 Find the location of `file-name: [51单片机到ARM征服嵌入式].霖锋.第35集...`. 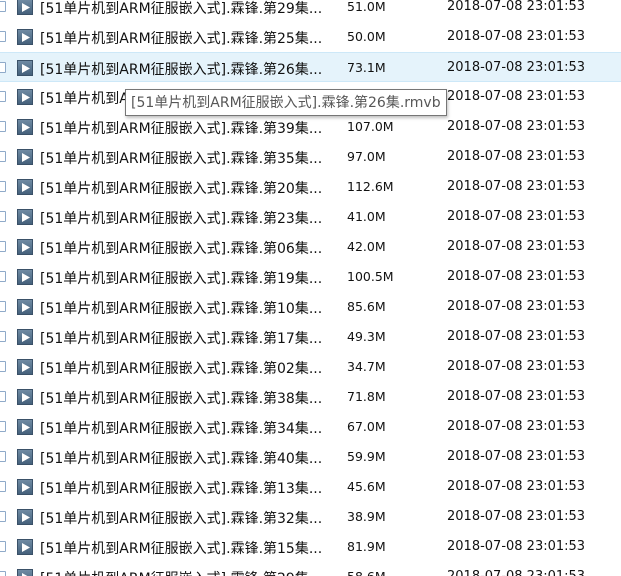

file-name: [51单片机到ARM征服嵌入式].霖锋.第35集... is located at coordinates (190, 158).